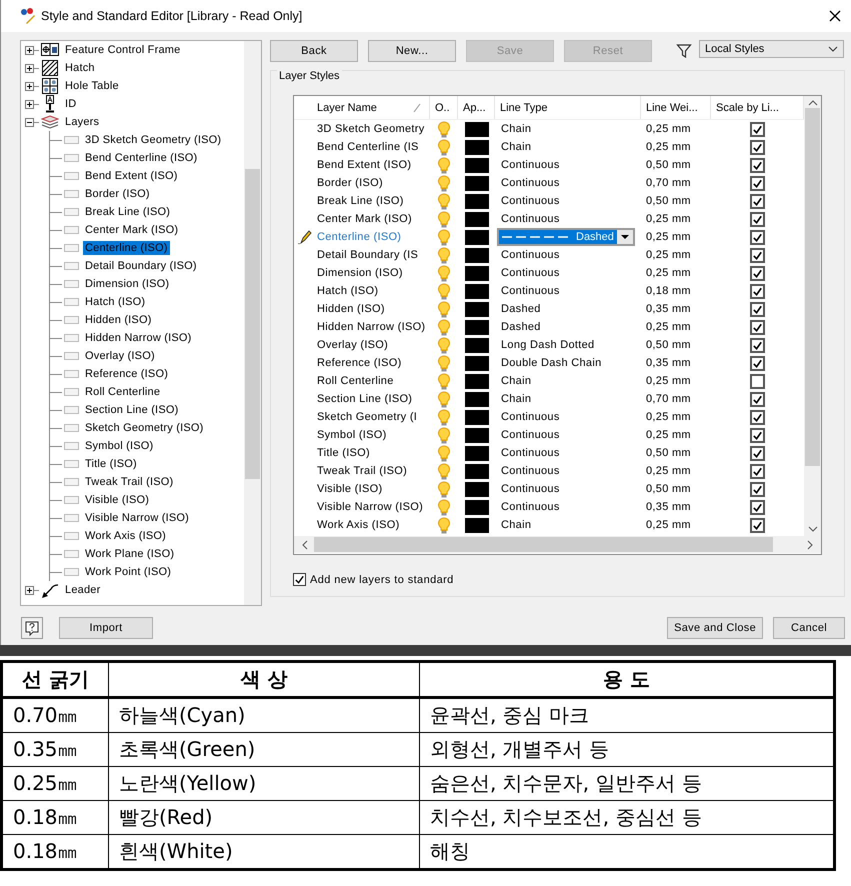 The width and height of the screenshot is (851, 886). Describe the element at coordinates (371, 399) in the screenshot. I see `layer-name: Section Line (ISO)` at that location.